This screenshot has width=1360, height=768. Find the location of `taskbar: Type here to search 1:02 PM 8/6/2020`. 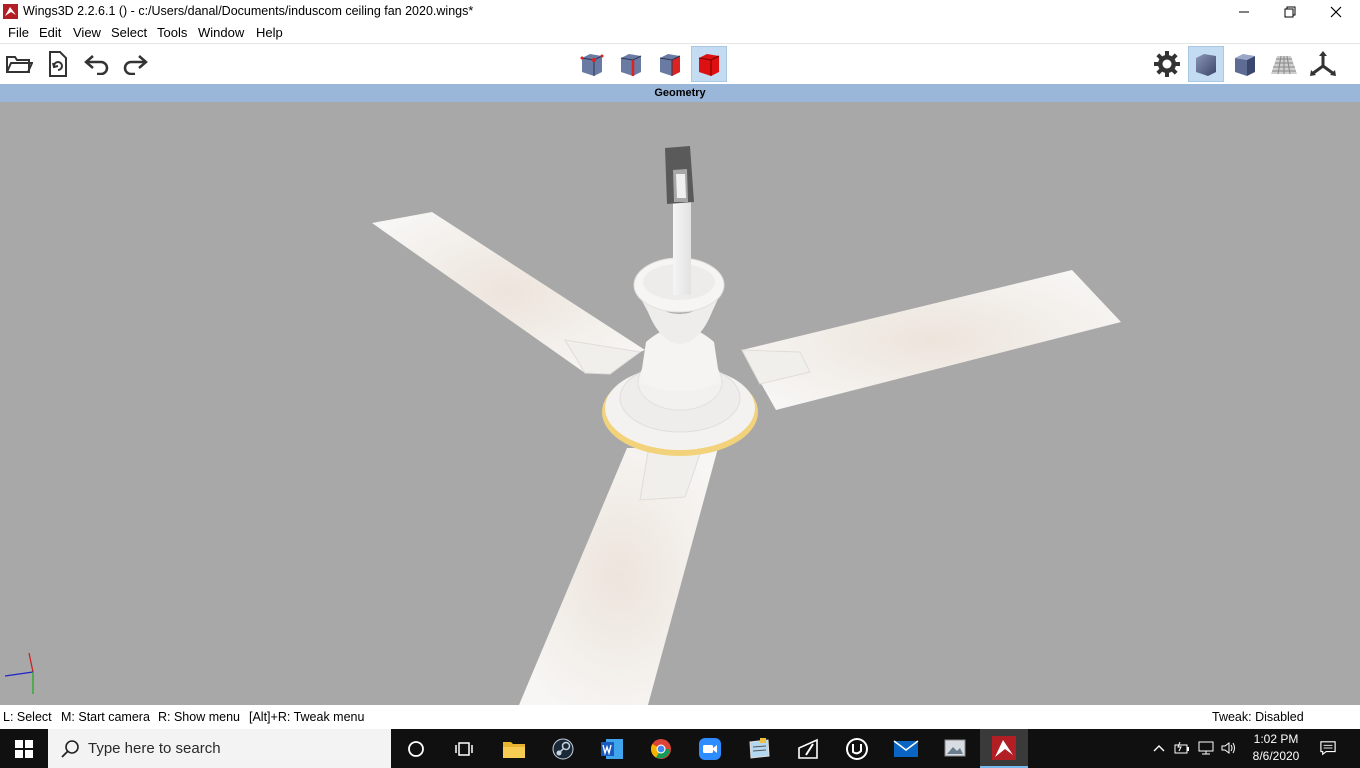

taskbar: Type here to search 1:02 PM 8/6/2020 is located at coordinates (680, 748).